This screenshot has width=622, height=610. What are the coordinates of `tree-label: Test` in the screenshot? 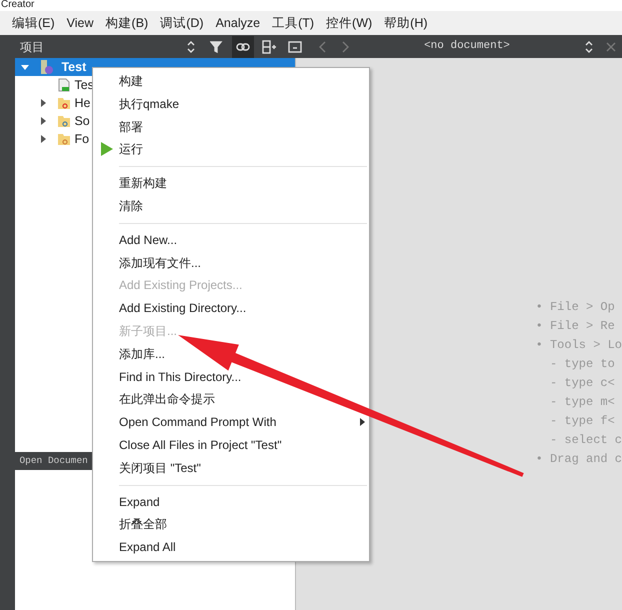 It's located at (73, 67).